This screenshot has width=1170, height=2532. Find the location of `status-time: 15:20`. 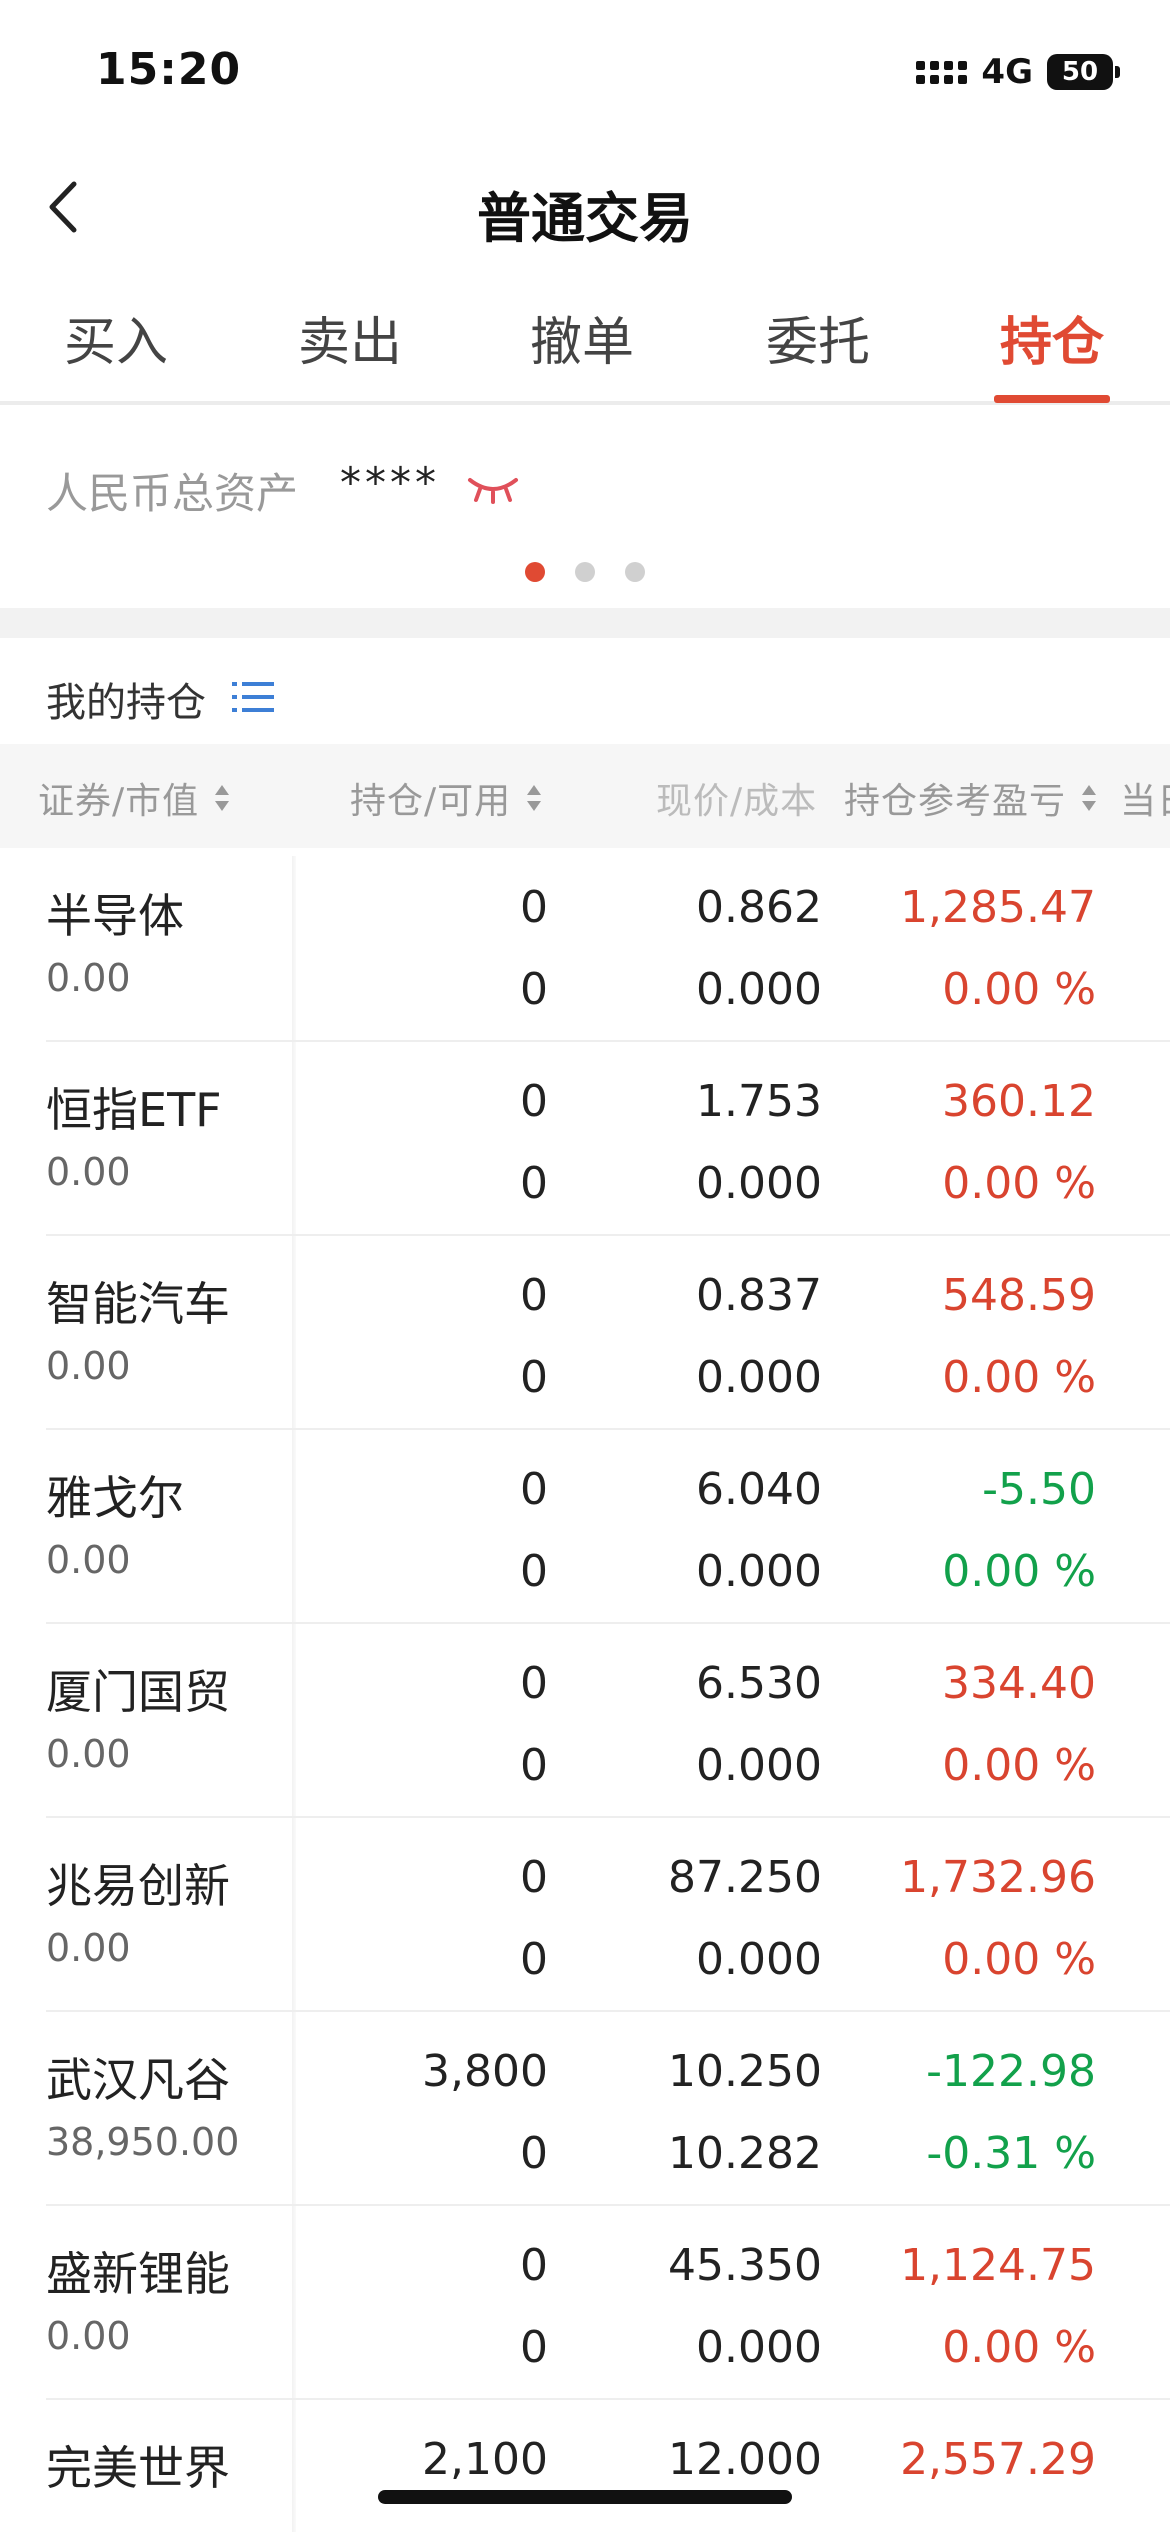

status-time: 15:20 is located at coordinates (169, 69).